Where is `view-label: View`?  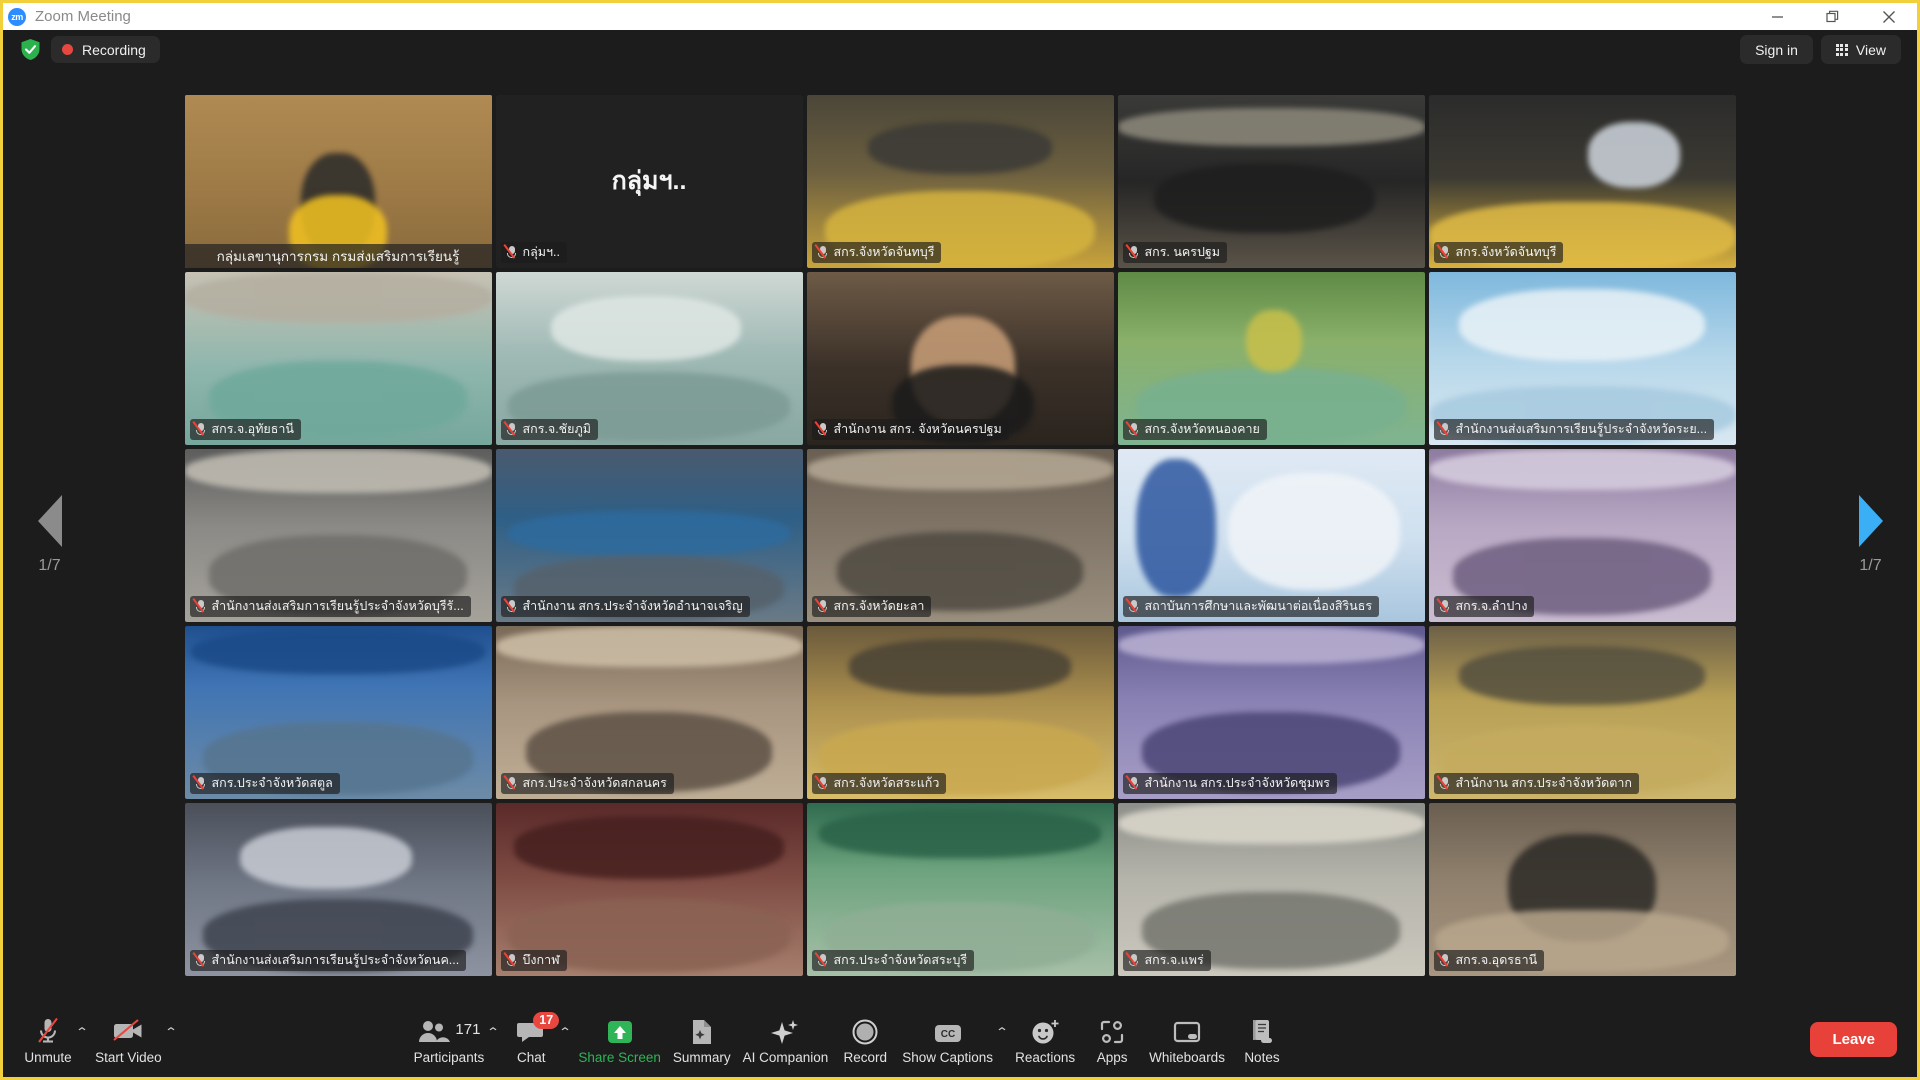
view-label: View is located at coordinates (1870, 49).